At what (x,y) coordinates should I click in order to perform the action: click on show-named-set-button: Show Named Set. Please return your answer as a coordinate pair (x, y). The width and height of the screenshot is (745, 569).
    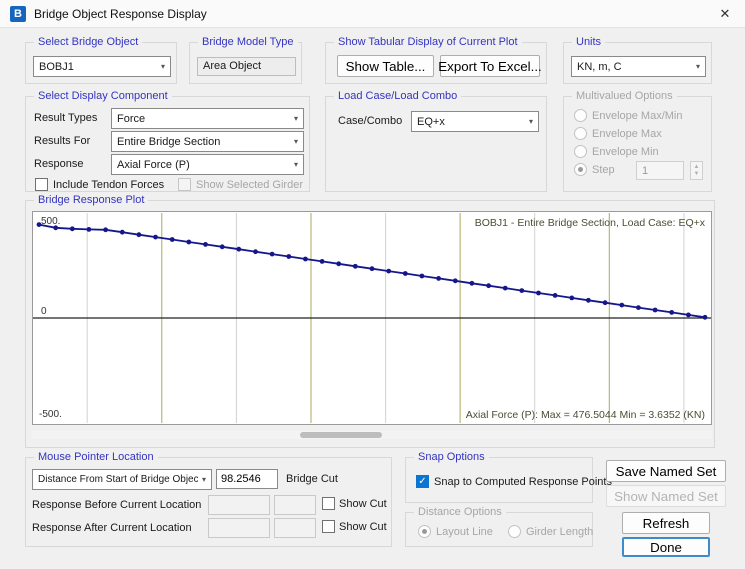
    Looking at the image, I should click on (666, 496).